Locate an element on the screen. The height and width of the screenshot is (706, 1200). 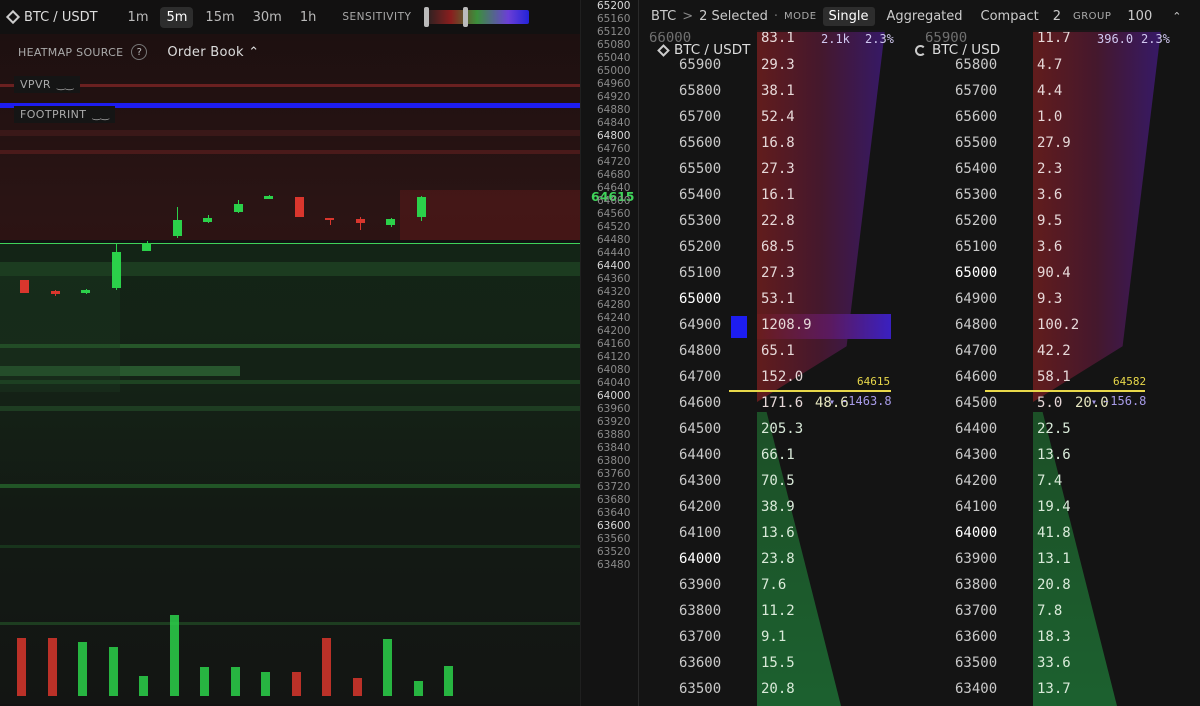
ask-level: 65700 4.4 is located at coordinates (1053, 93).